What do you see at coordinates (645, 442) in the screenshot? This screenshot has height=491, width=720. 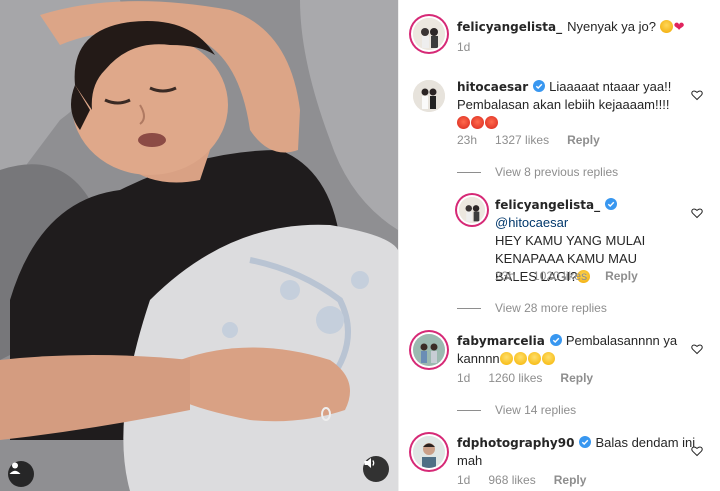 I see `comment-text-line1: Balas dendam ini` at bounding box center [645, 442].